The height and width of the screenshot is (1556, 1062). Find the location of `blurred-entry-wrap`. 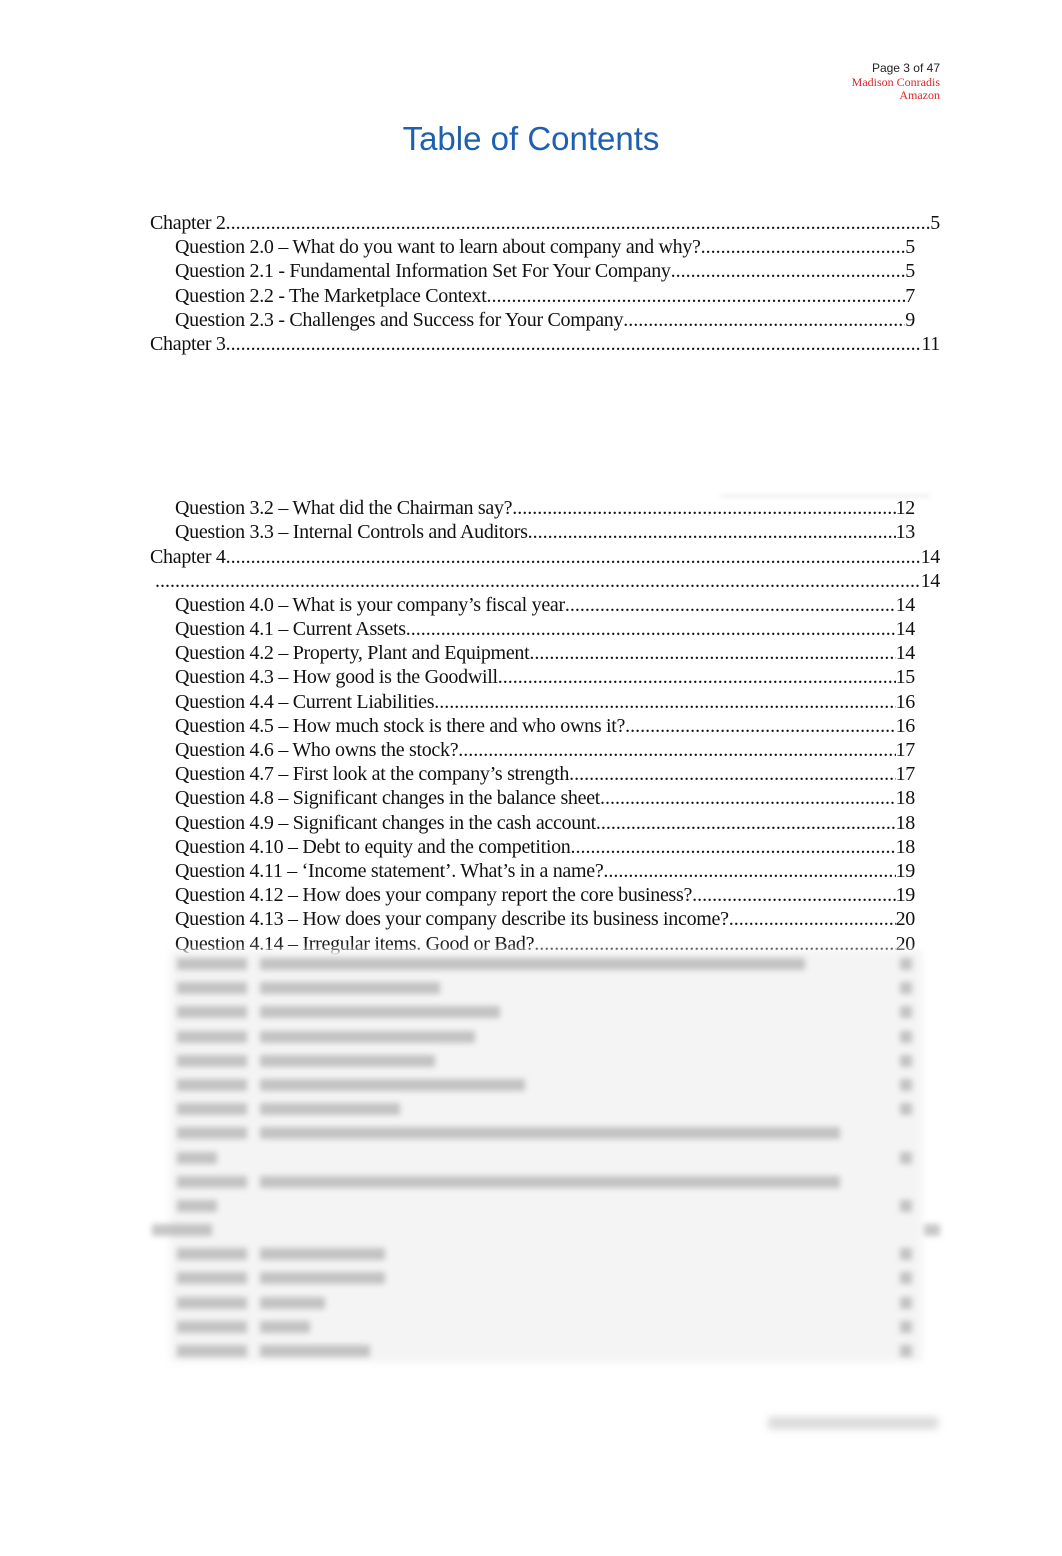

blurred-entry-wrap is located at coordinates (197, 1205).